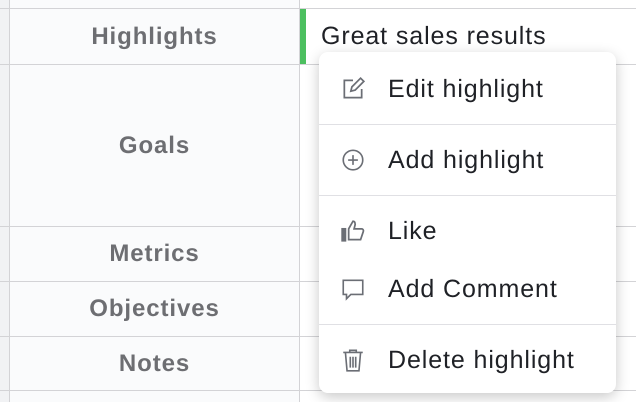 This screenshot has width=636, height=402. Describe the element at coordinates (467, 89) in the screenshot. I see `menu-item: Edit highlight` at that location.